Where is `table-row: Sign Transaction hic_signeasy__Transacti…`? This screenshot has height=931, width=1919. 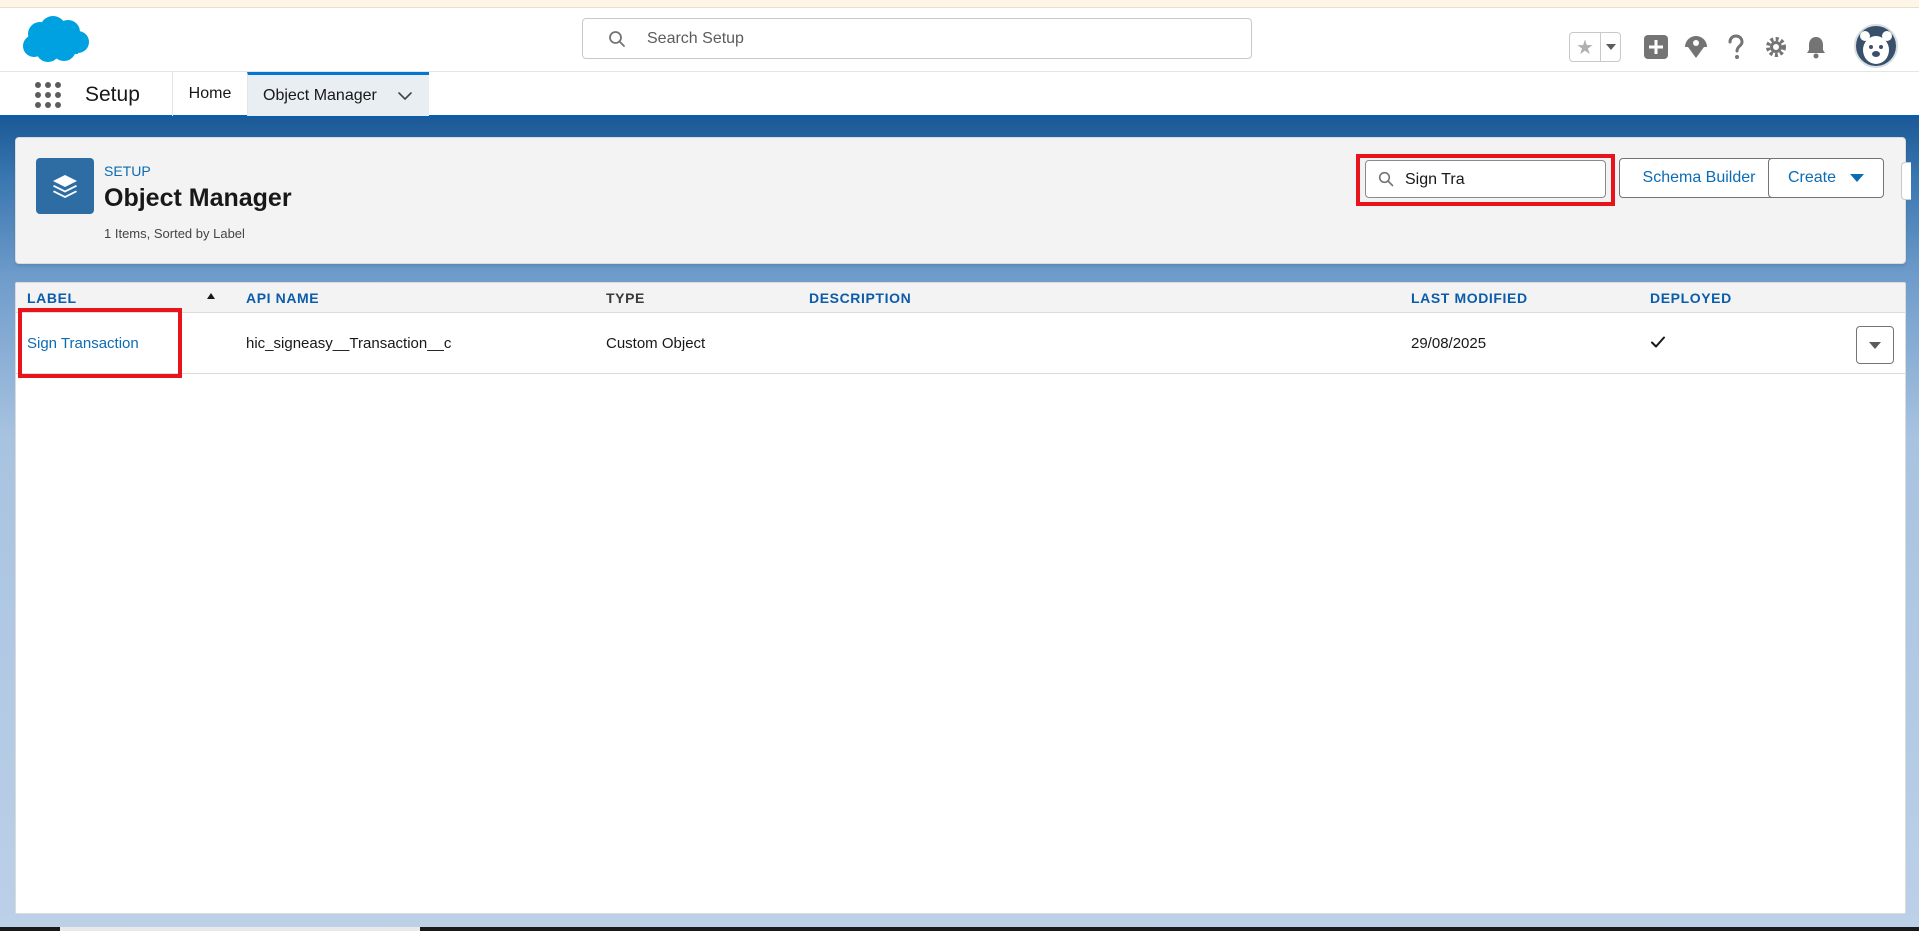
table-row: Sign Transaction hic_signeasy__Transacti… is located at coordinates (960, 343).